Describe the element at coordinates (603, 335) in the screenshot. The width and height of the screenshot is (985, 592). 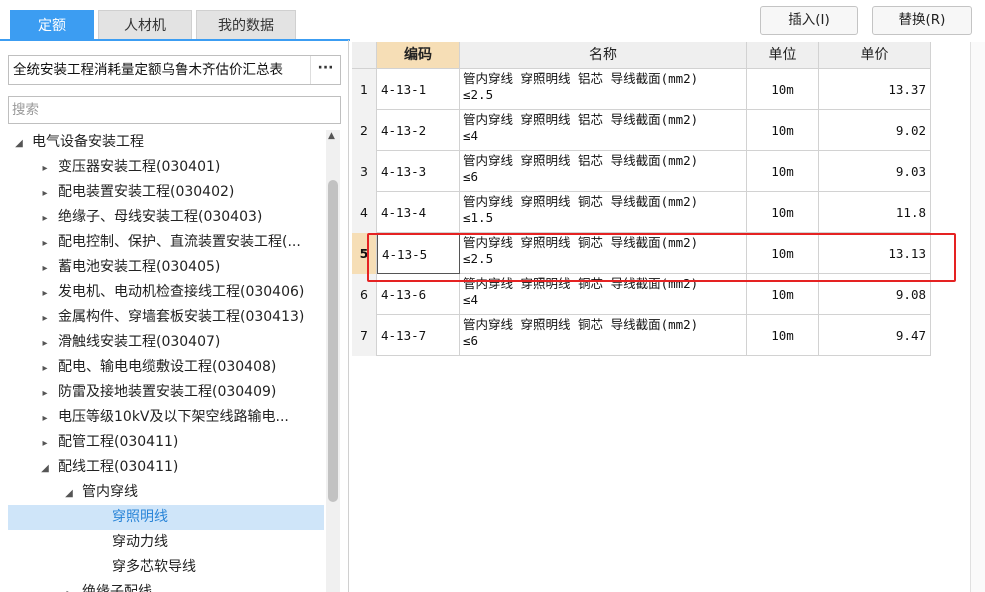
I see `name-cell: 管内穿线 穿照明线 铜芯 导线截面(mm2) ≤6` at that location.